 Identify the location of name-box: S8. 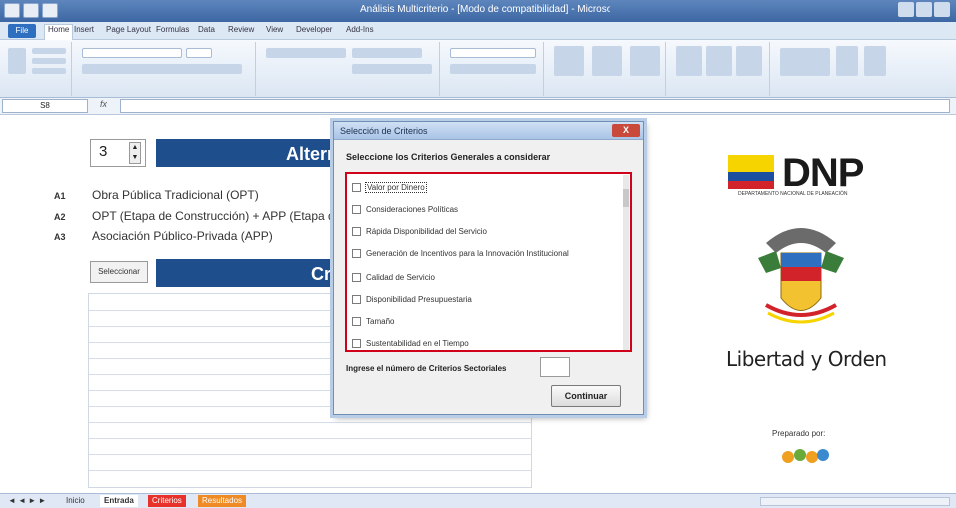
(45, 106).